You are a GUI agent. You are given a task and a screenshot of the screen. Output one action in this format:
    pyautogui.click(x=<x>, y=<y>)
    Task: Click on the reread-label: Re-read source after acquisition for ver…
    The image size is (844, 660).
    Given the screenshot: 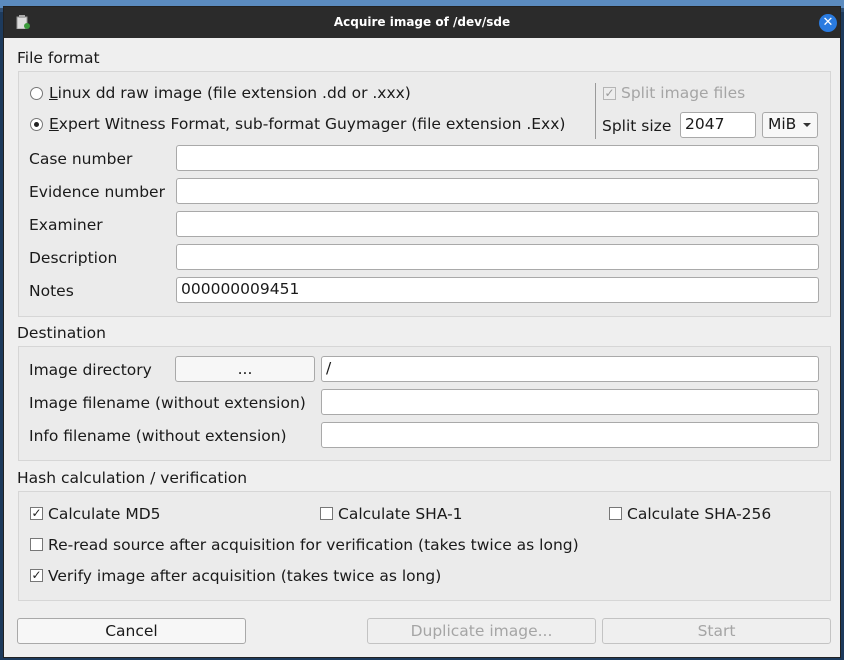 What is the action you would take?
    pyautogui.click(x=313, y=545)
    